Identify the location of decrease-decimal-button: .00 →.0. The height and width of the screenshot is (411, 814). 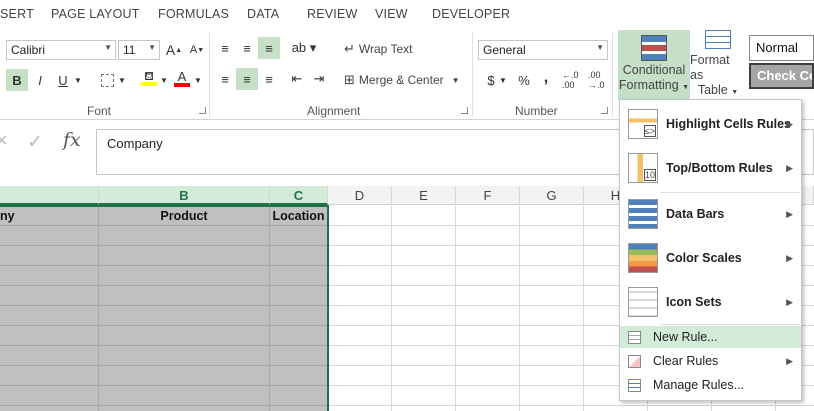
(600, 80).